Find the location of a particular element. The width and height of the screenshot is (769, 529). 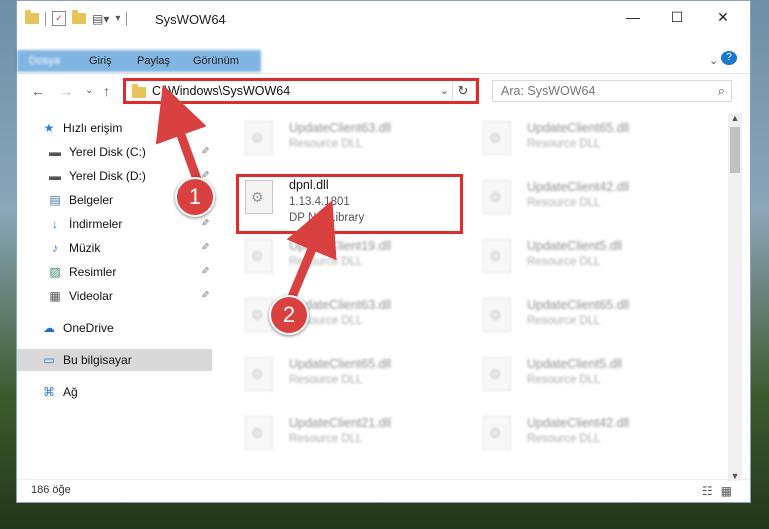

arrow-to-address is located at coordinates (181, 134).